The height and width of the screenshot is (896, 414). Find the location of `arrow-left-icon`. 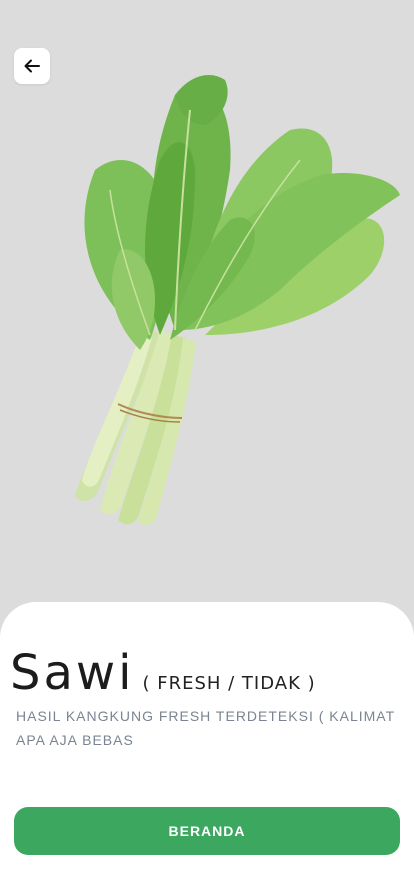

arrow-left-icon is located at coordinates (32, 66).